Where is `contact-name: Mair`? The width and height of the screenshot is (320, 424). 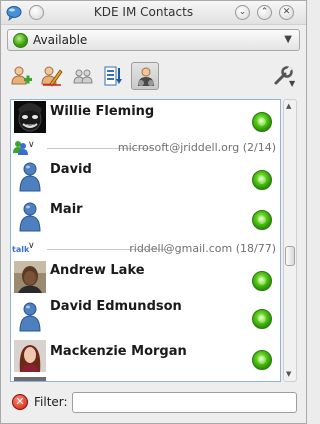
contact-name: Mair is located at coordinates (66, 209).